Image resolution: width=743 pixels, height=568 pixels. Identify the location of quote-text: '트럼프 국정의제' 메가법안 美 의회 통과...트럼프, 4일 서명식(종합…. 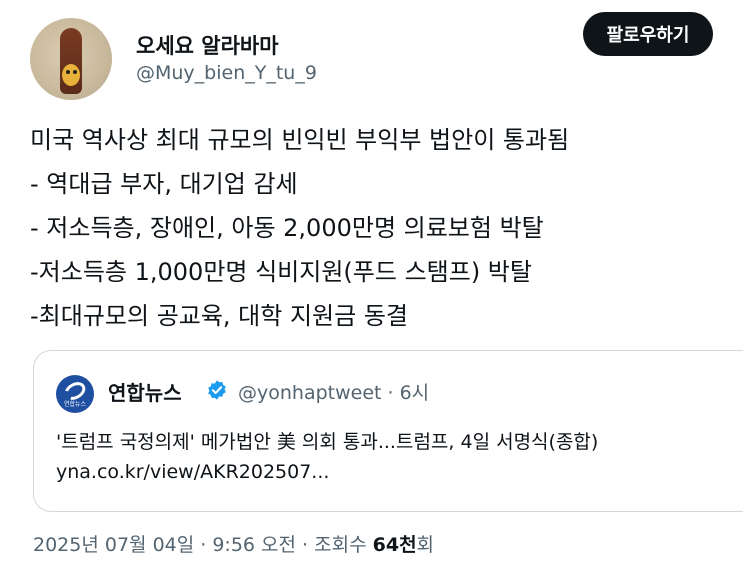
(327, 442).